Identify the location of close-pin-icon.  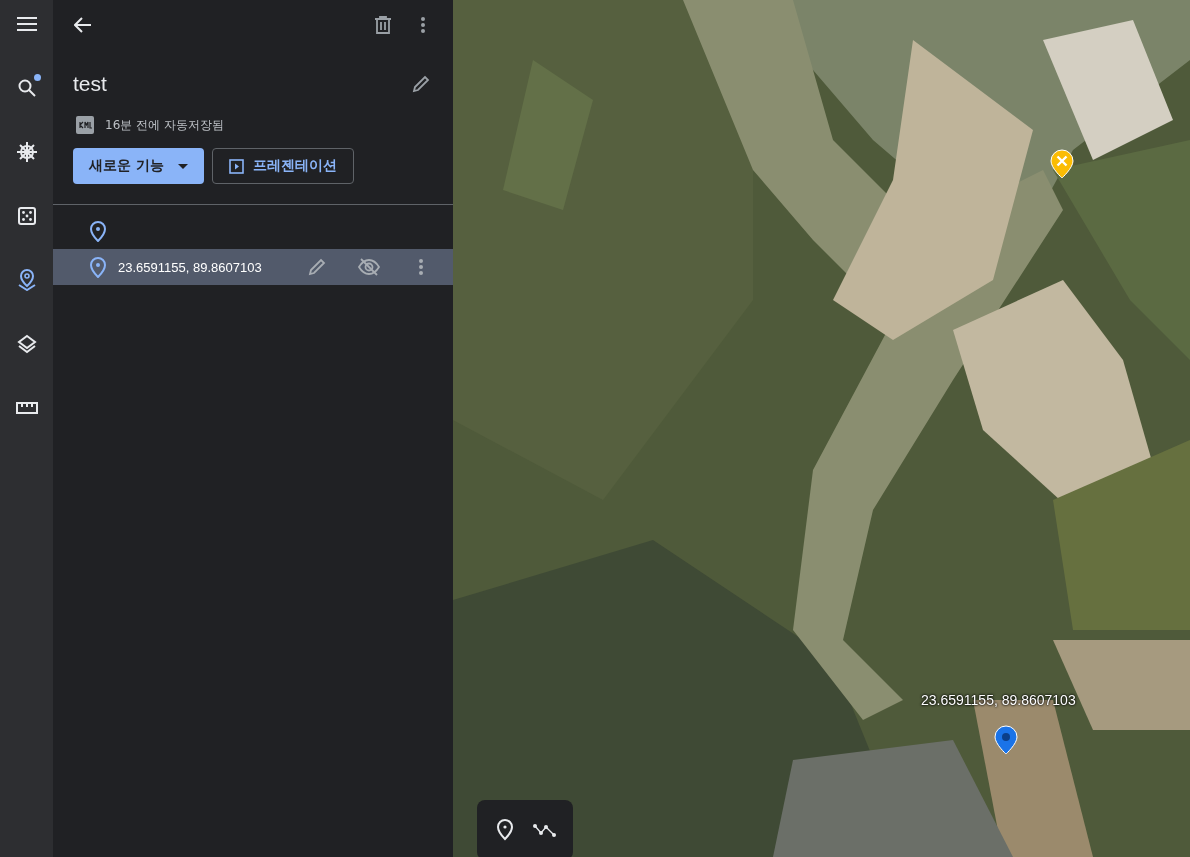
(1062, 164).